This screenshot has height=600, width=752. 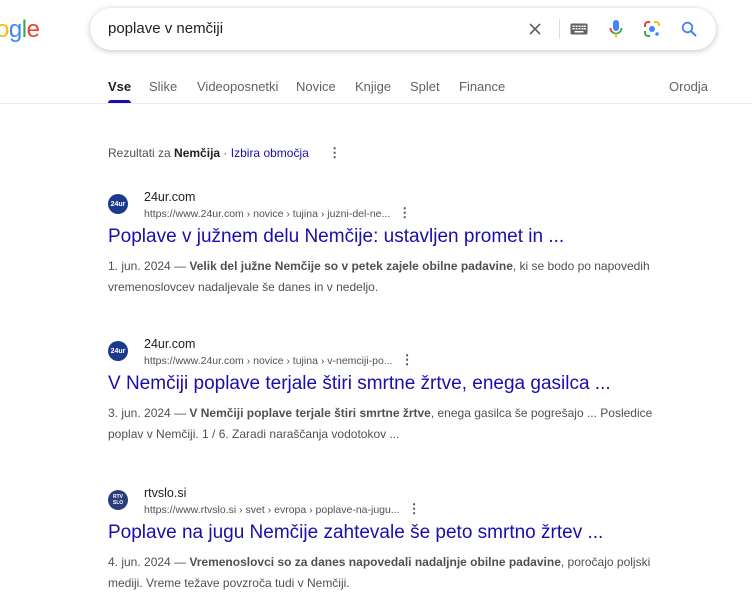 What do you see at coordinates (119, 101) in the screenshot?
I see `active-tab-indicator` at bounding box center [119, 101].